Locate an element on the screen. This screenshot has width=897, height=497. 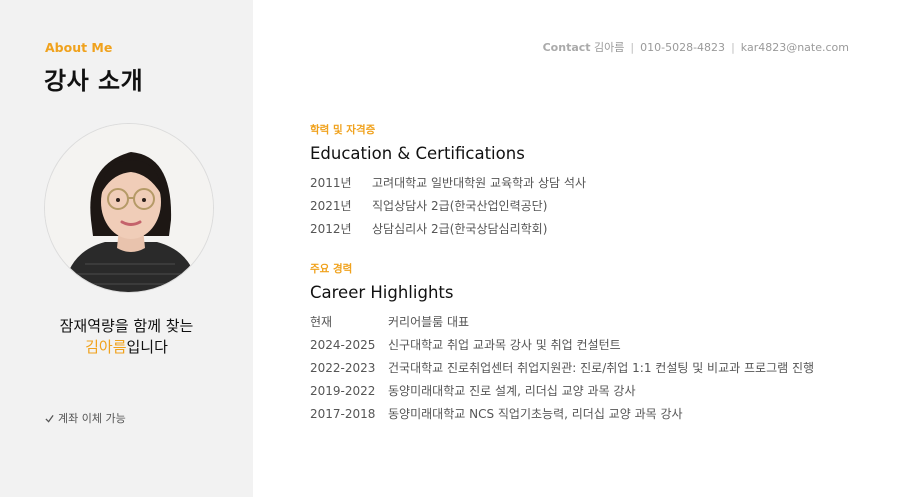
career-eyebrow: 주요 경력 is located at coordinates (331, 269).